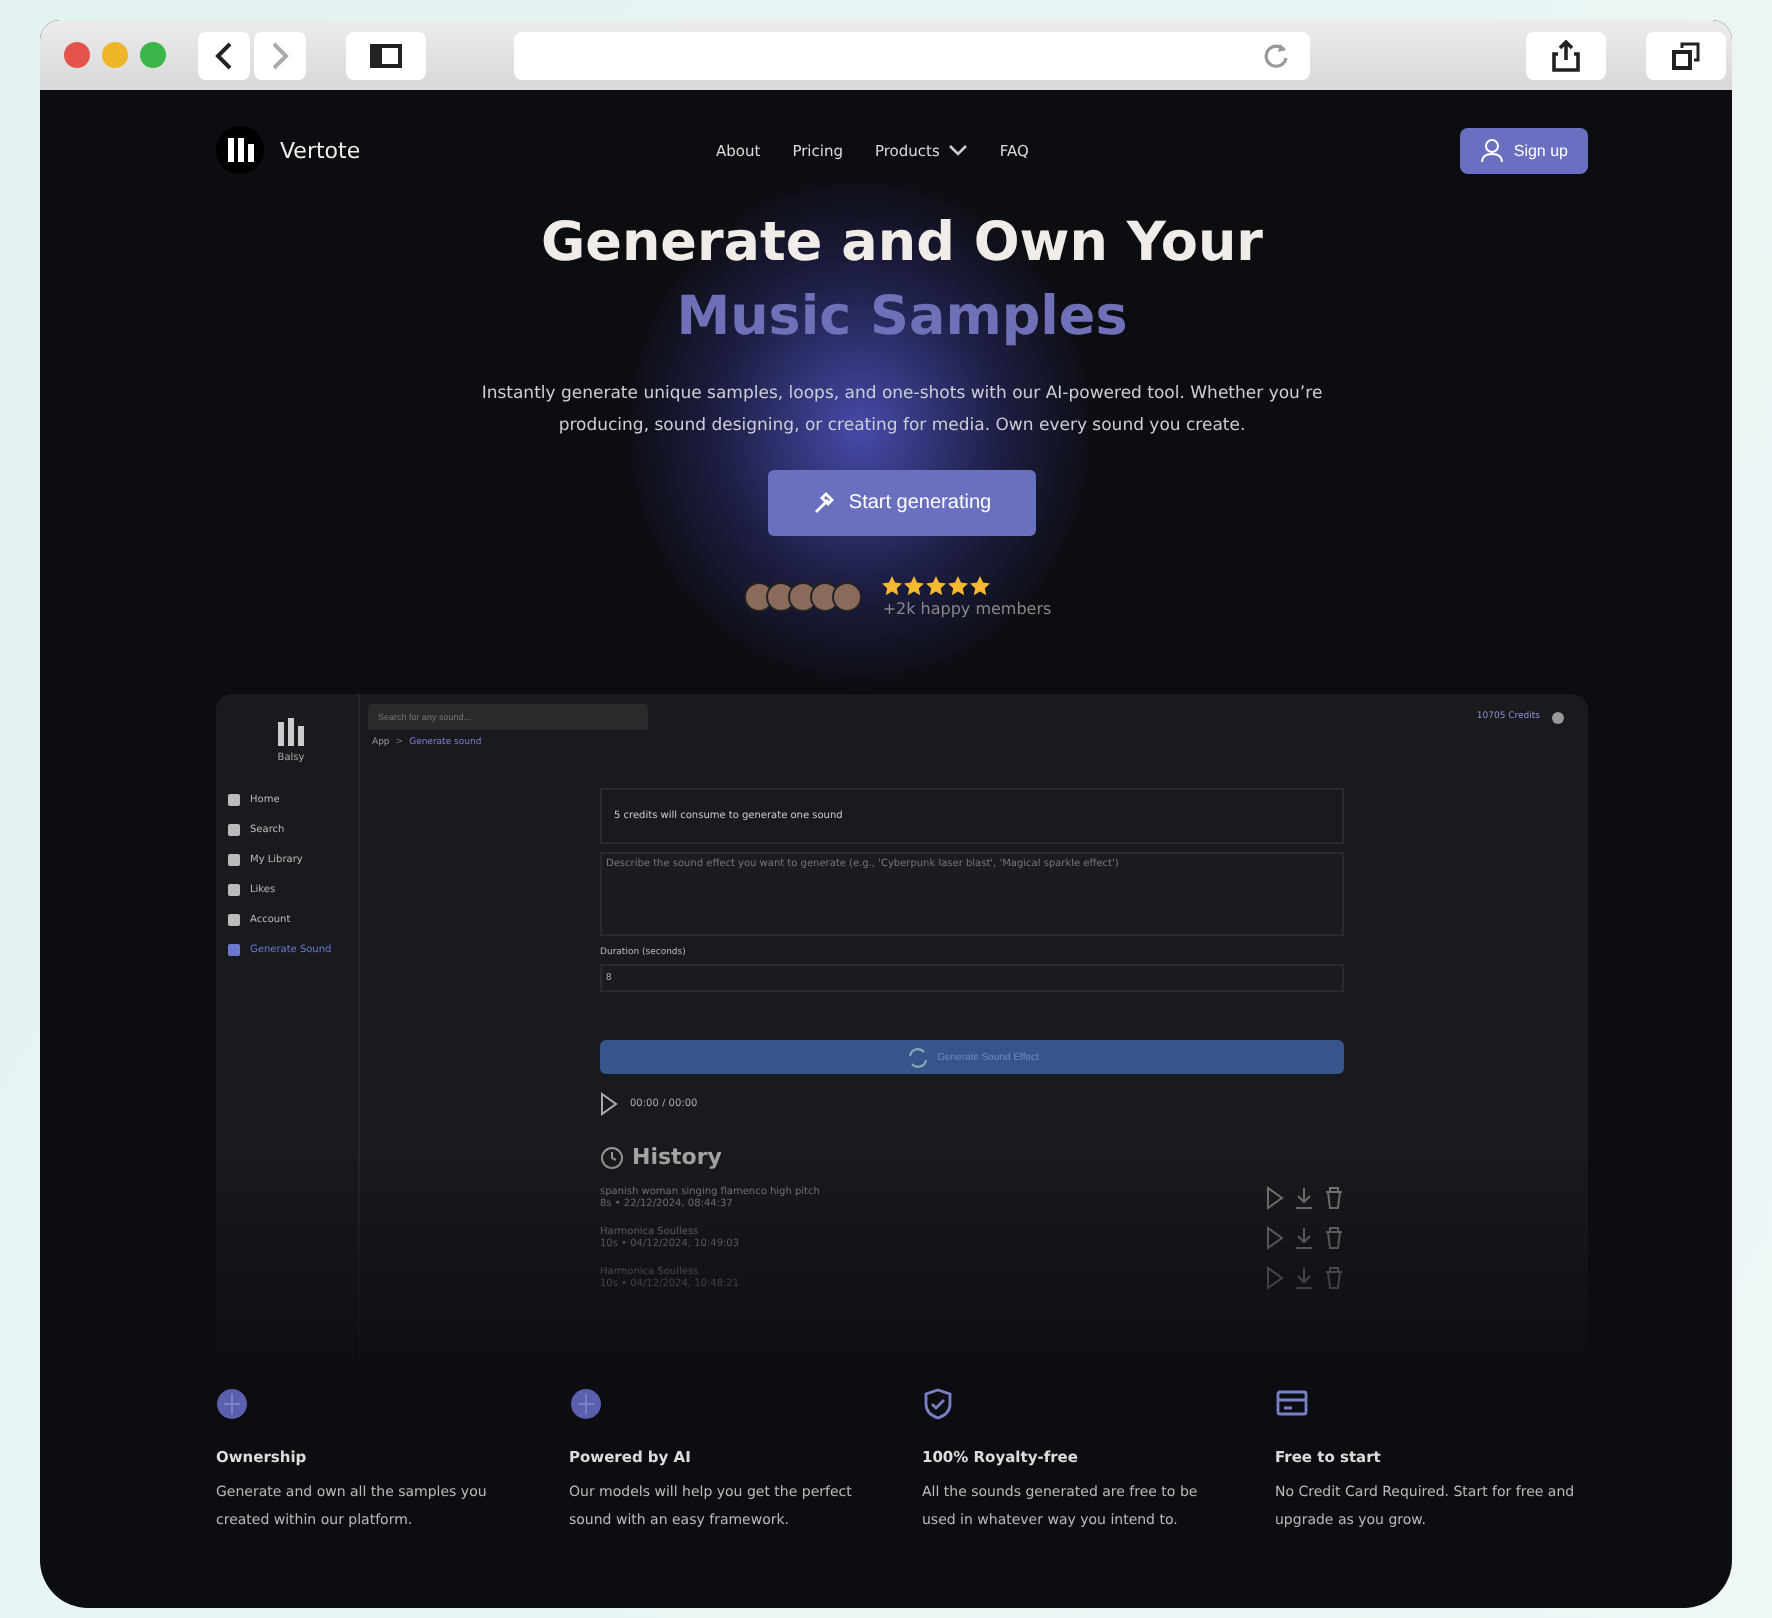 Image resolution: width=1772 pixels, height=1618 pixels. I want to click on shield-check-icon, so click(938, 1404).